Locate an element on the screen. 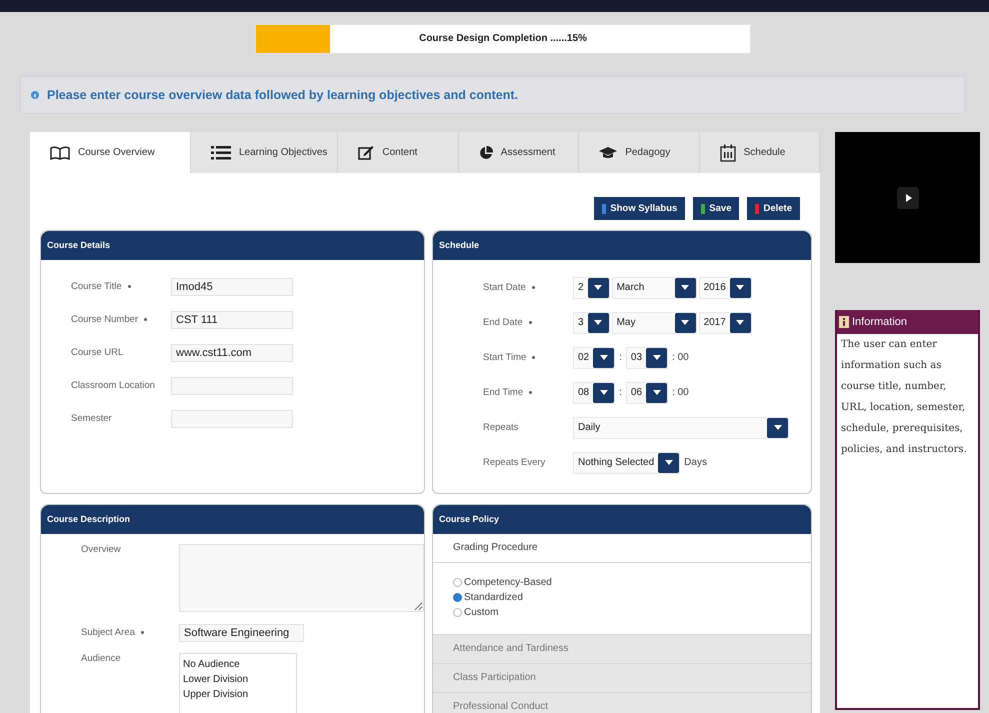 The width and height of the screenshot is (989, 713). field-label: Course Title is located at coordinates (96, 286).